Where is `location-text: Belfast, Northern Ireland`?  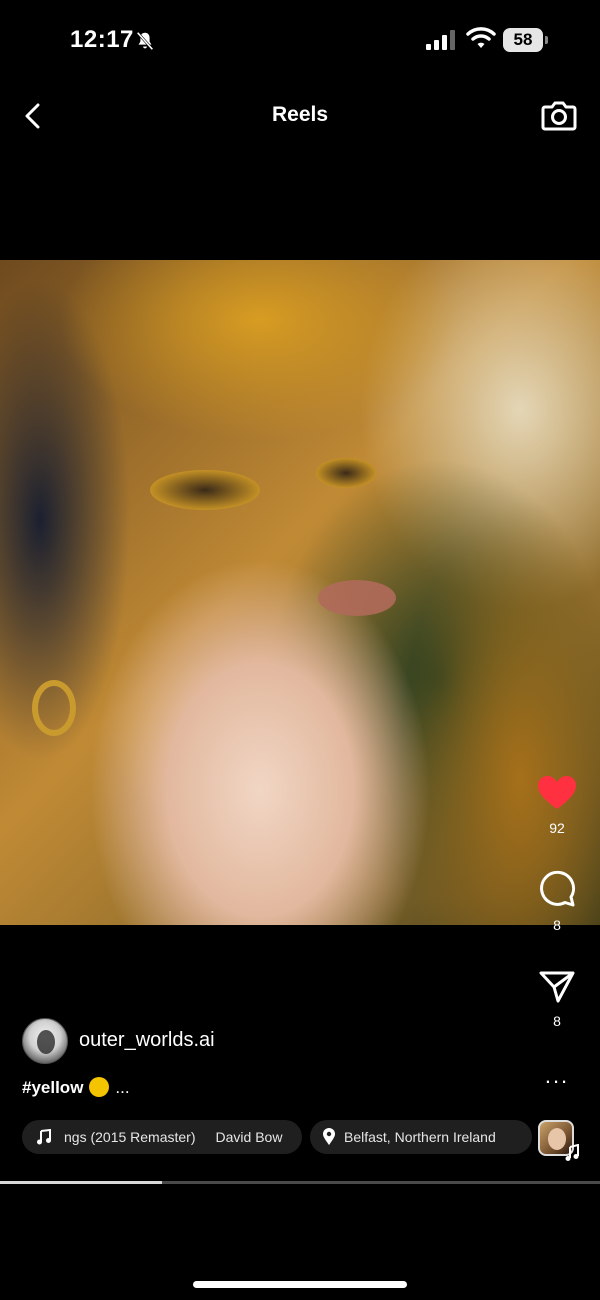
location-text: Belfast, Northern Ireland is located at coordinates (420, 1137).